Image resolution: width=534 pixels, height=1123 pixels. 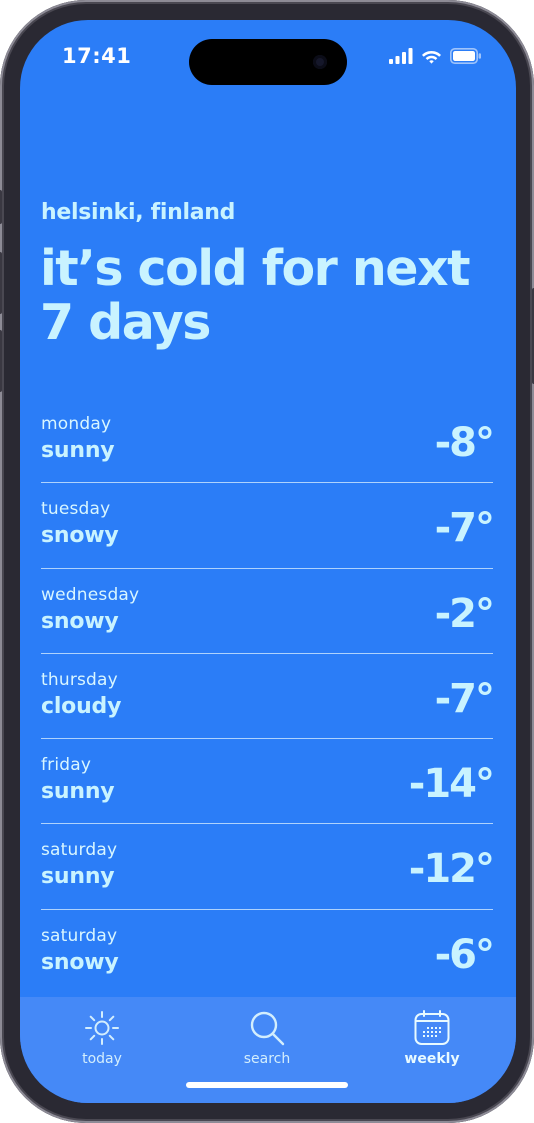 What do you see at coordinates (464, 954) in the screenshot?
I see `day-temperature: -6°` at bounding box center [464, 954].